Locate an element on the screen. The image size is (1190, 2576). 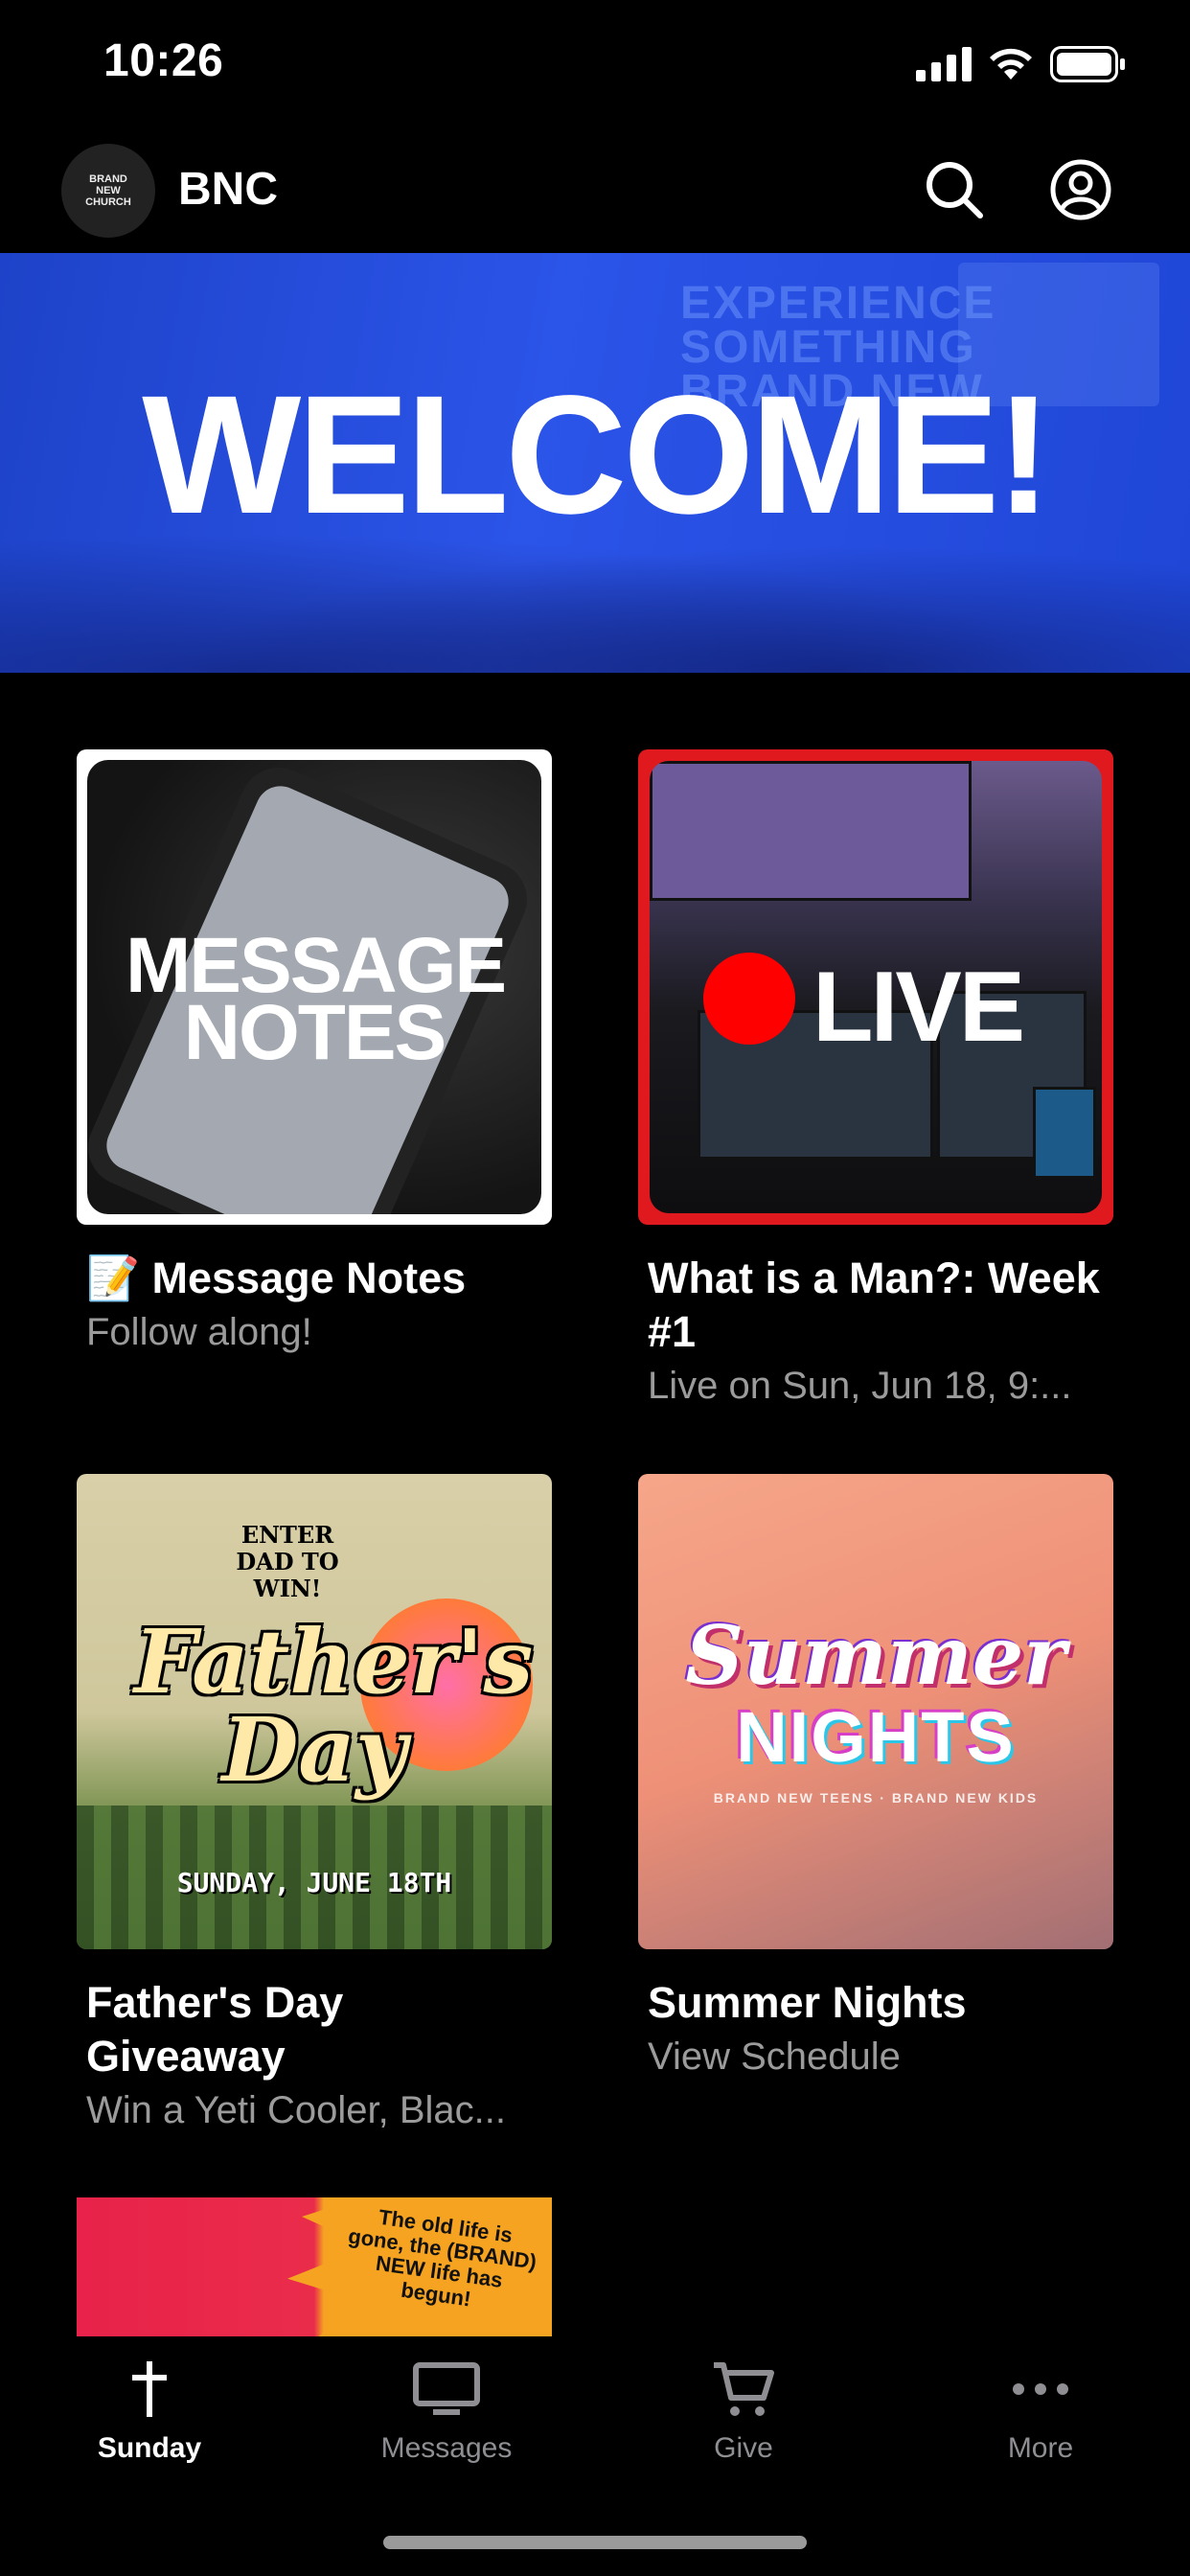
thumbnail-logos: BRAND NEW TEENS · BRAND NEW KIDS is located at coordinates (876, 1798).